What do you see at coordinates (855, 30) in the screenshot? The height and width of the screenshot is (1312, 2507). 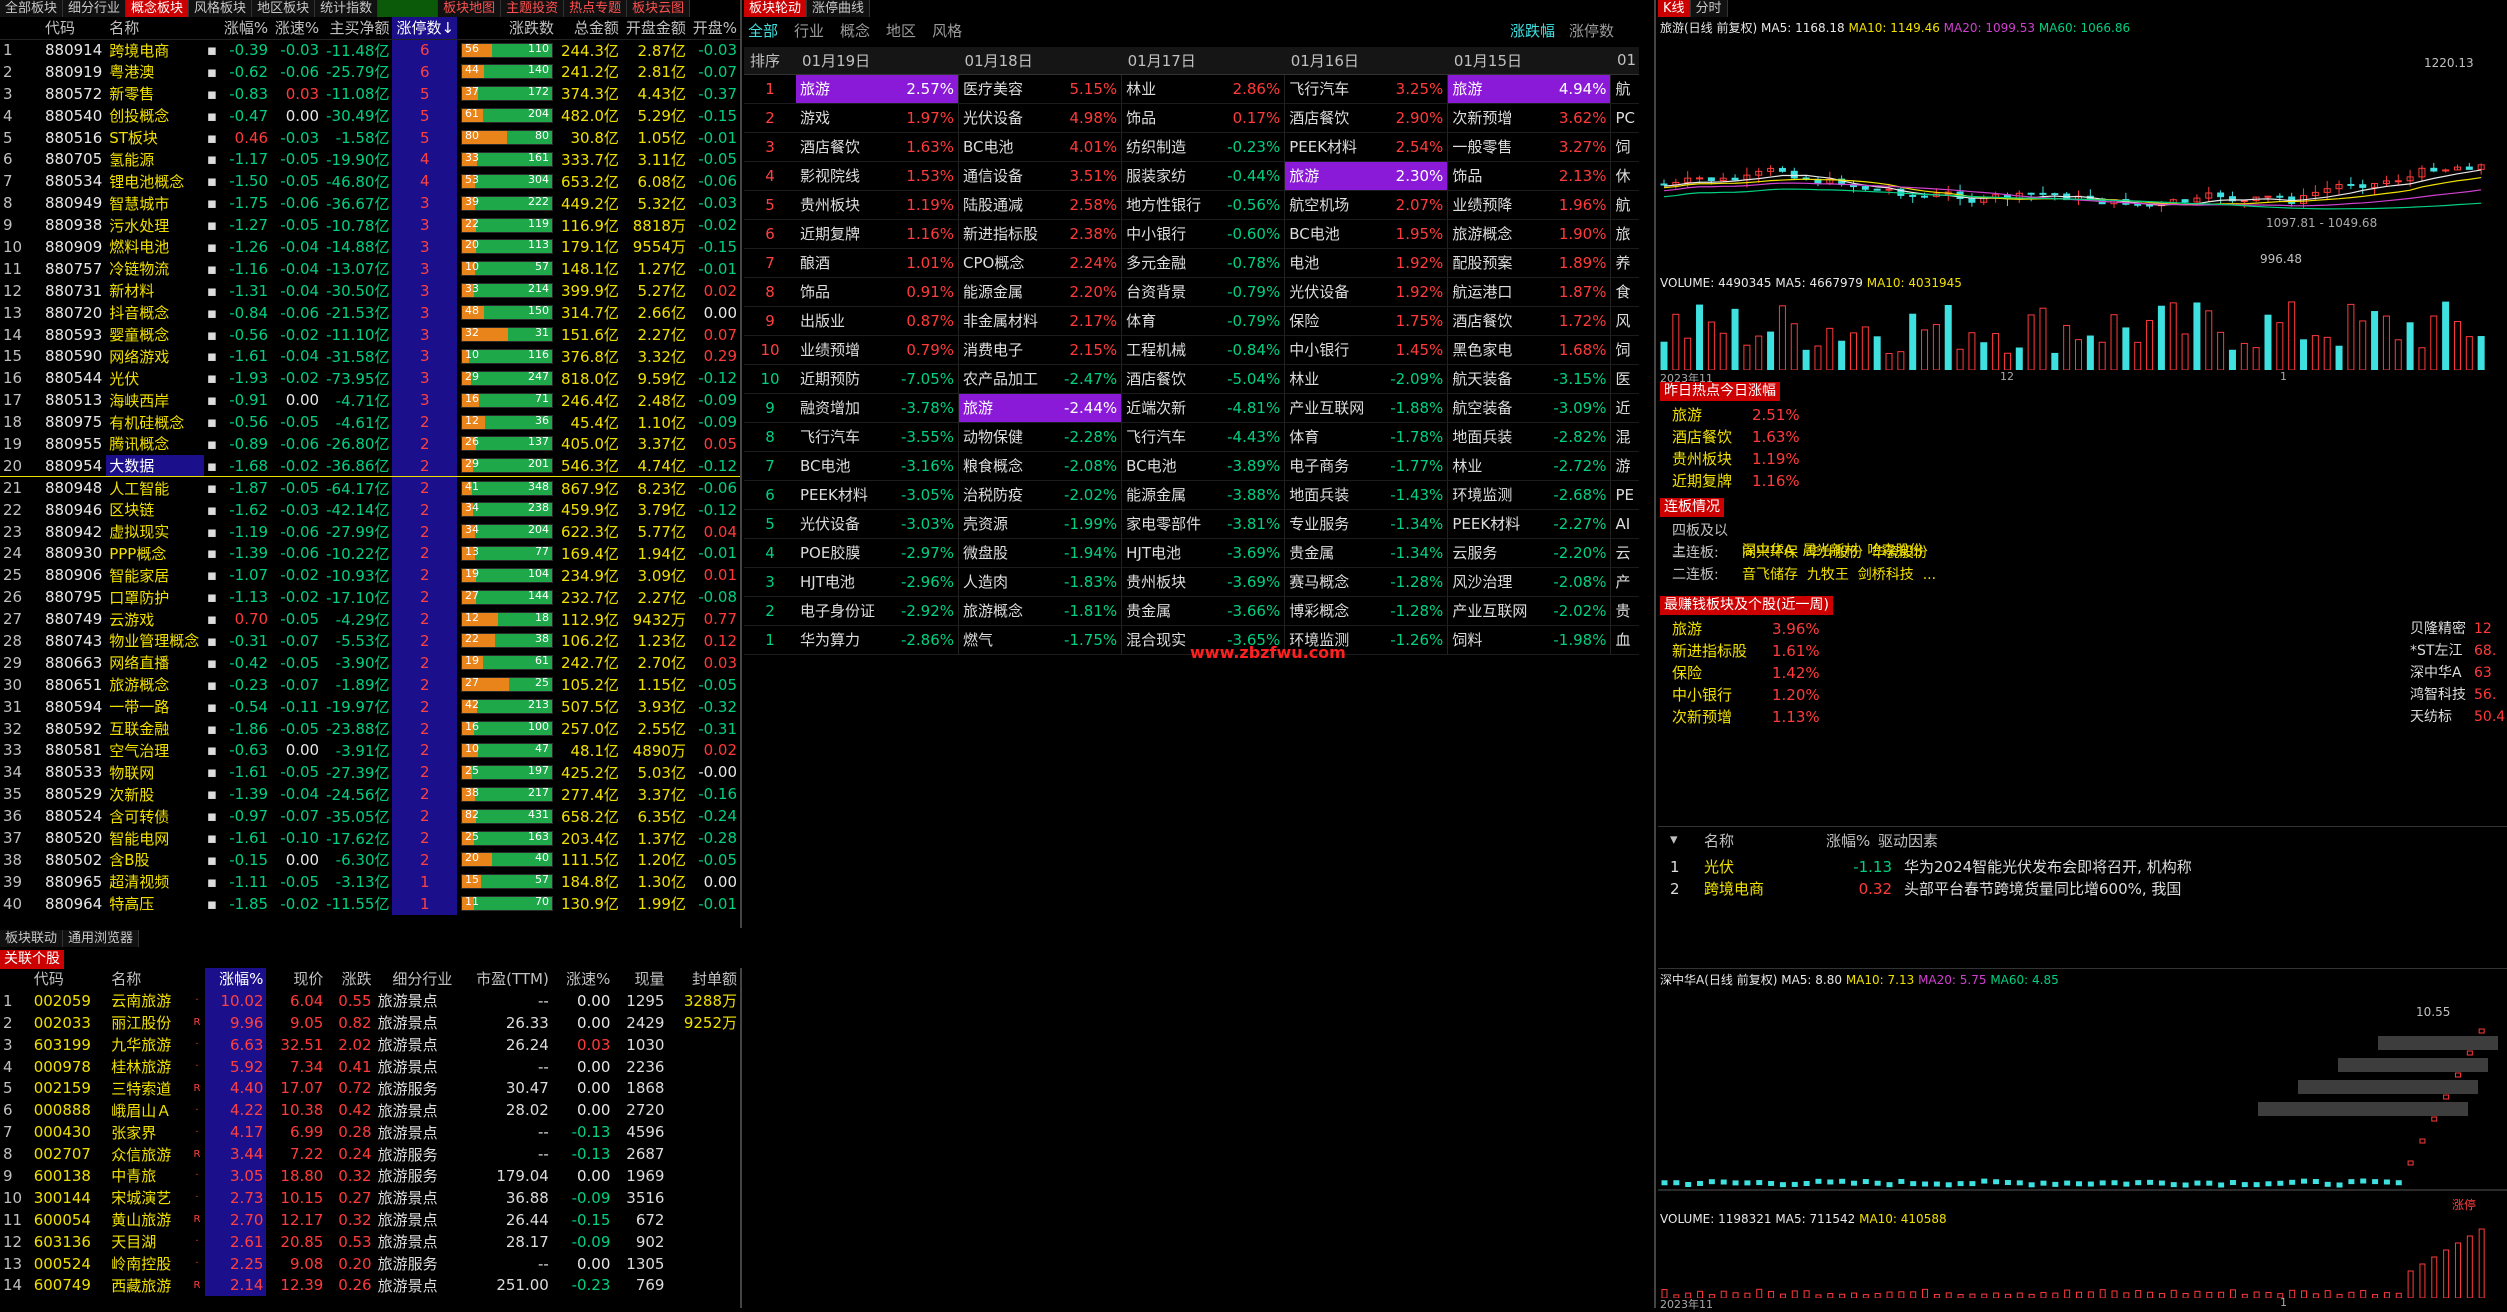 I see `filter-concept: 概念` at bounding box center [855, 30].